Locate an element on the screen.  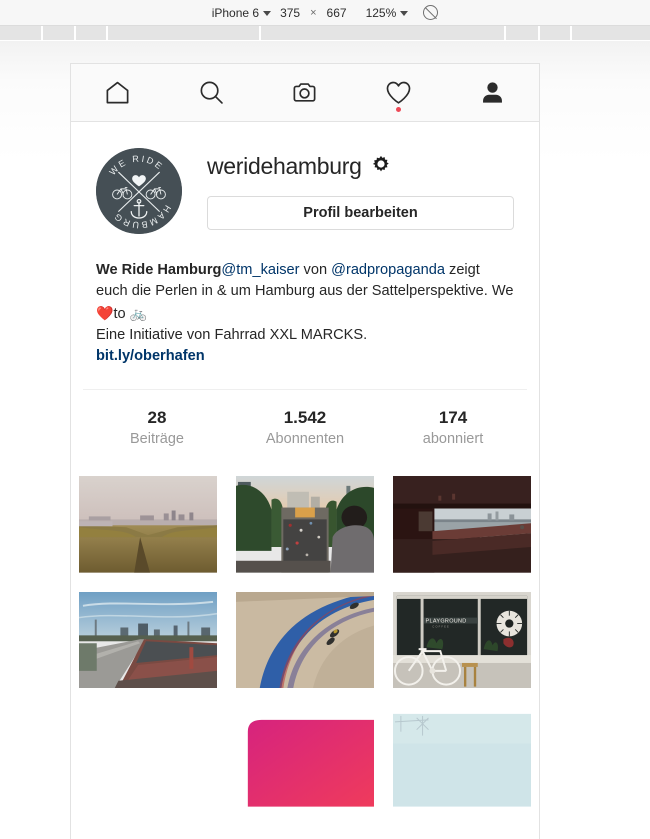
grid-photo-6: PLAYGROUND COFFEE is located at coordinates (462, 640).